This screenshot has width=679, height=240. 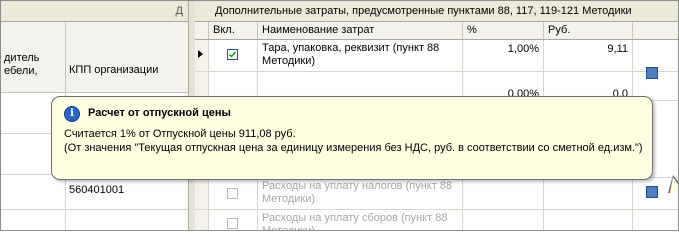 I want to click on checkmark-icon, so click(x=232, y=54).